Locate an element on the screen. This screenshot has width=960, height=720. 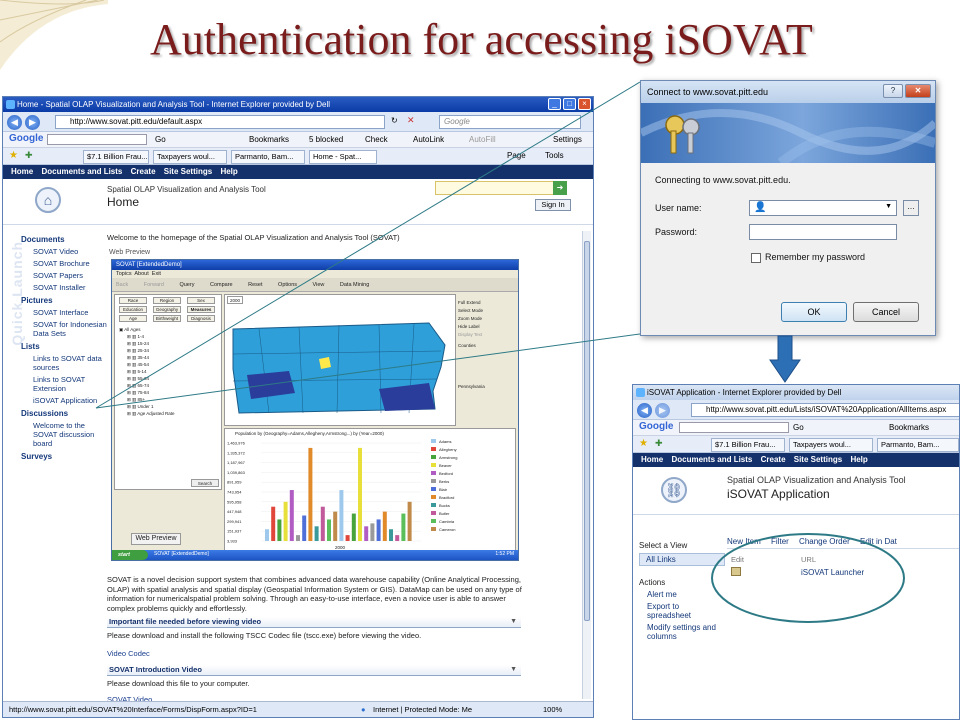
search-input: Google is located at coordinates (510, 122).